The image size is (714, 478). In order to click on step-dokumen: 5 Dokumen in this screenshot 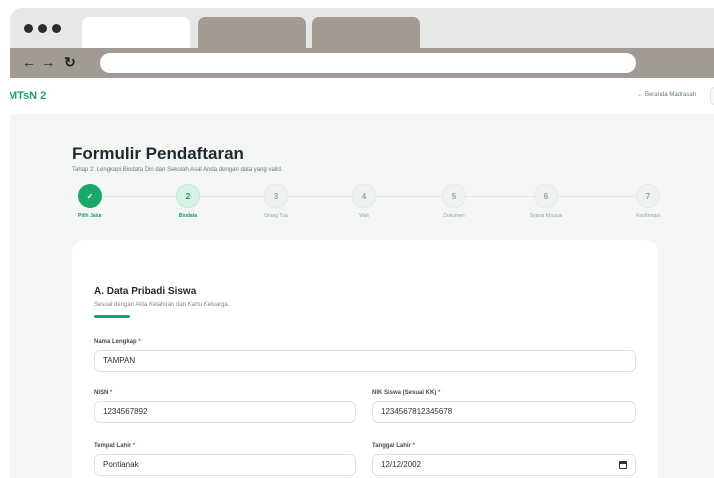, I will do `click(454, 201)`.